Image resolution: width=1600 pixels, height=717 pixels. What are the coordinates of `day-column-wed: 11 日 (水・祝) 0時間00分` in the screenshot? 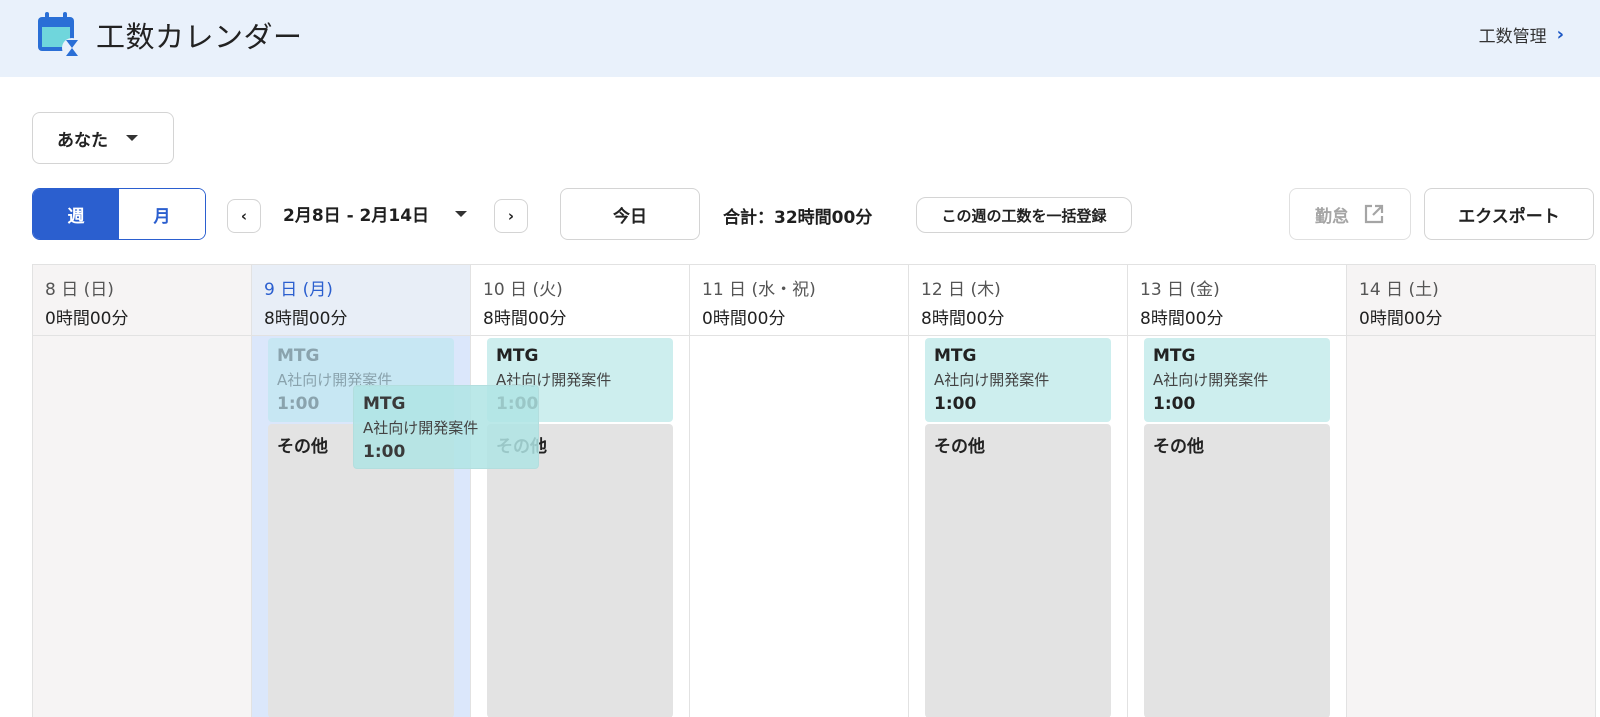 It's located at (799, 491).